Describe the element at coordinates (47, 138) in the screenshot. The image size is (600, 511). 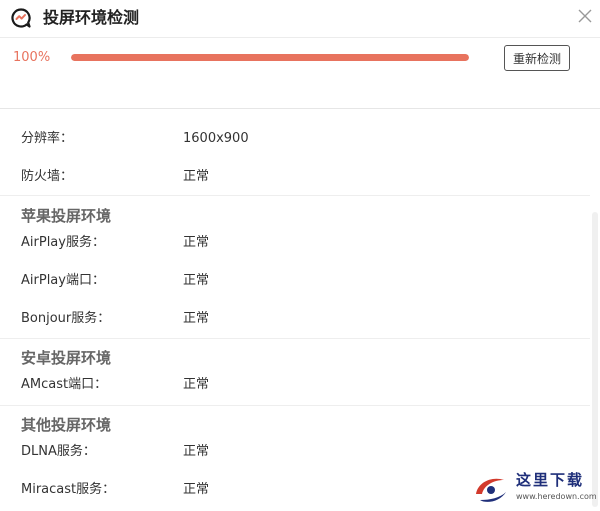
I see `resolution-label: 分辨率：` at that location.